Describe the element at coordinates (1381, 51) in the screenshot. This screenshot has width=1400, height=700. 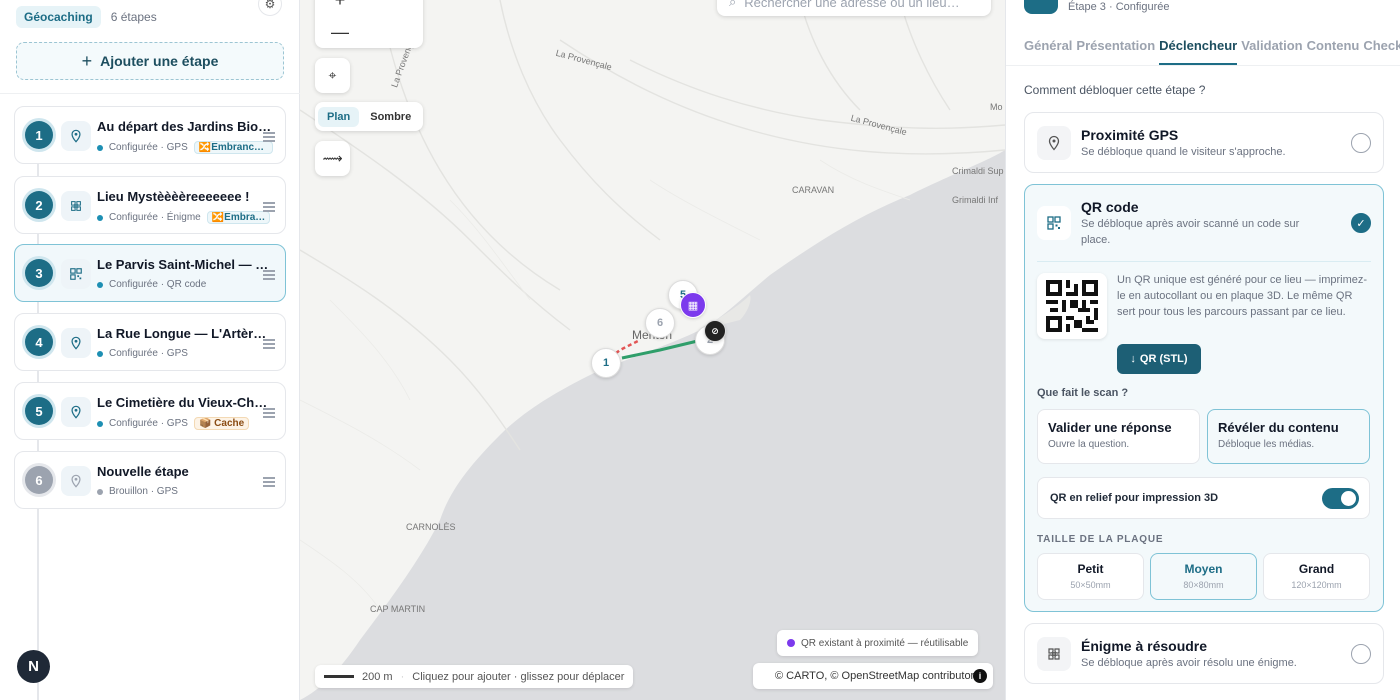
I see `tab-checkpoint: Checkpoint` at that location.